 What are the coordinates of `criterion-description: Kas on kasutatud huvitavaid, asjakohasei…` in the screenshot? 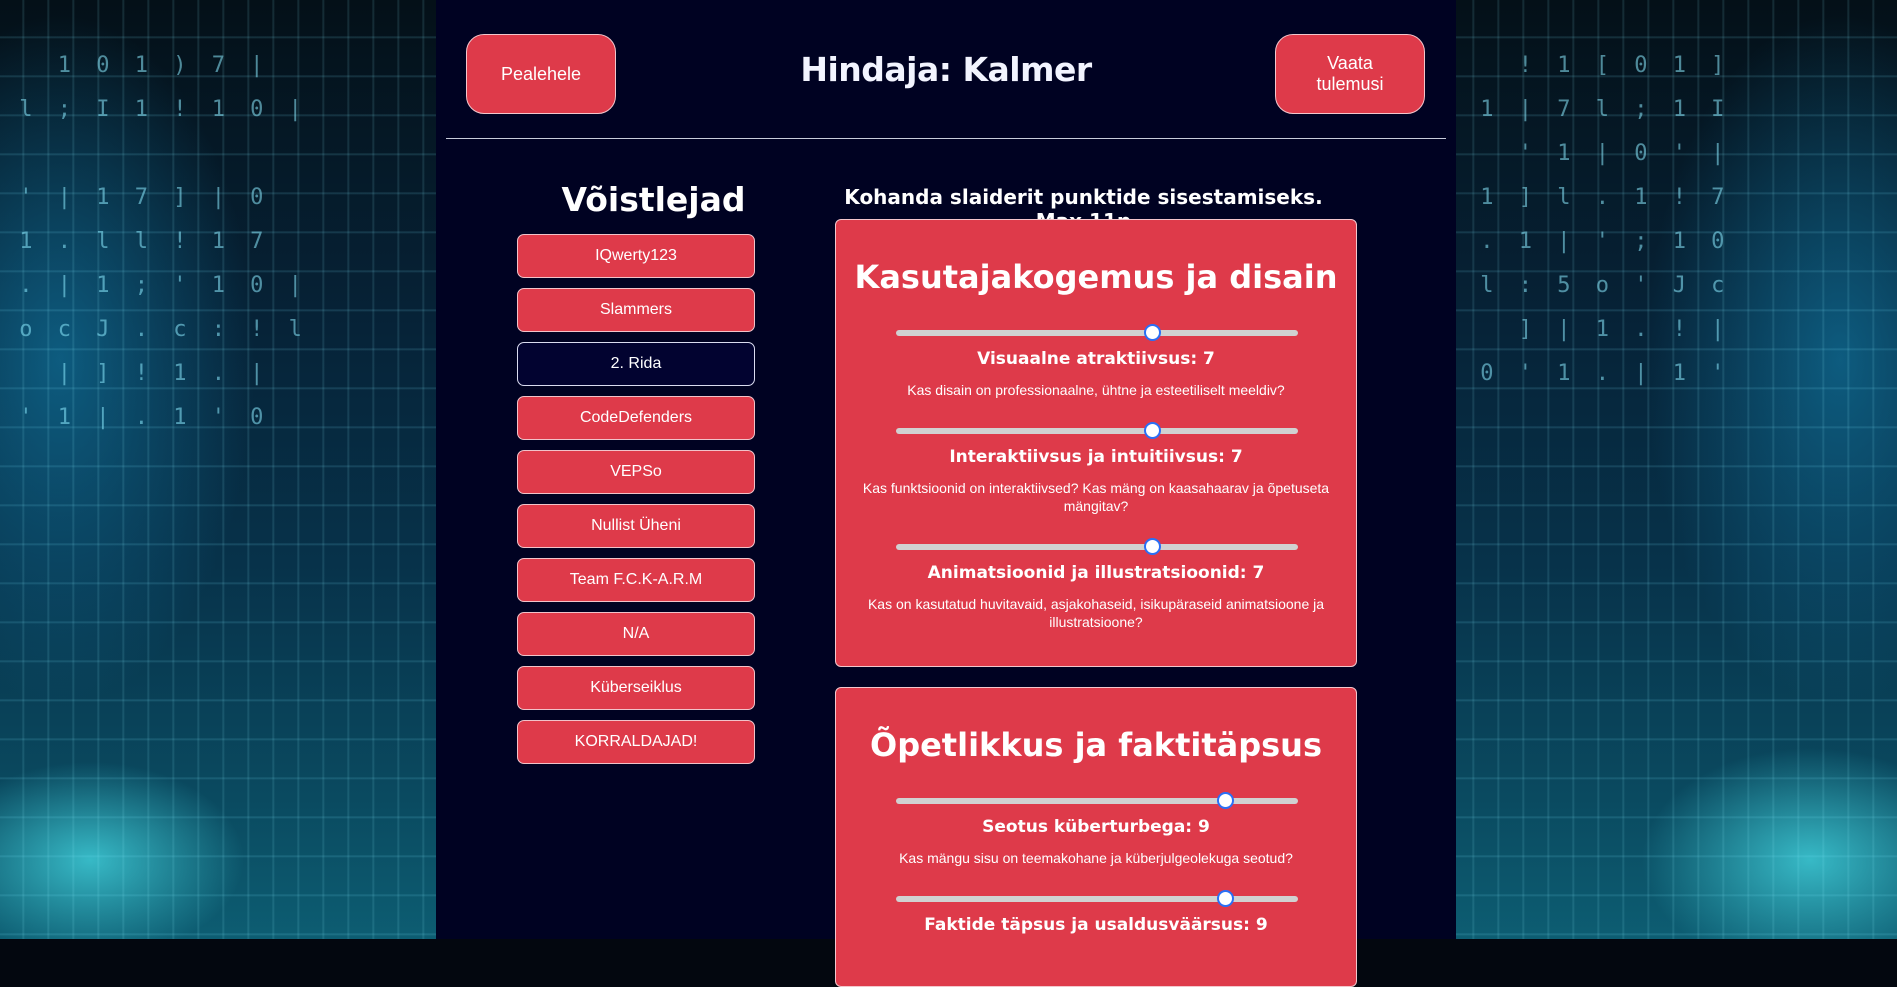 It's located at (1096, 613).